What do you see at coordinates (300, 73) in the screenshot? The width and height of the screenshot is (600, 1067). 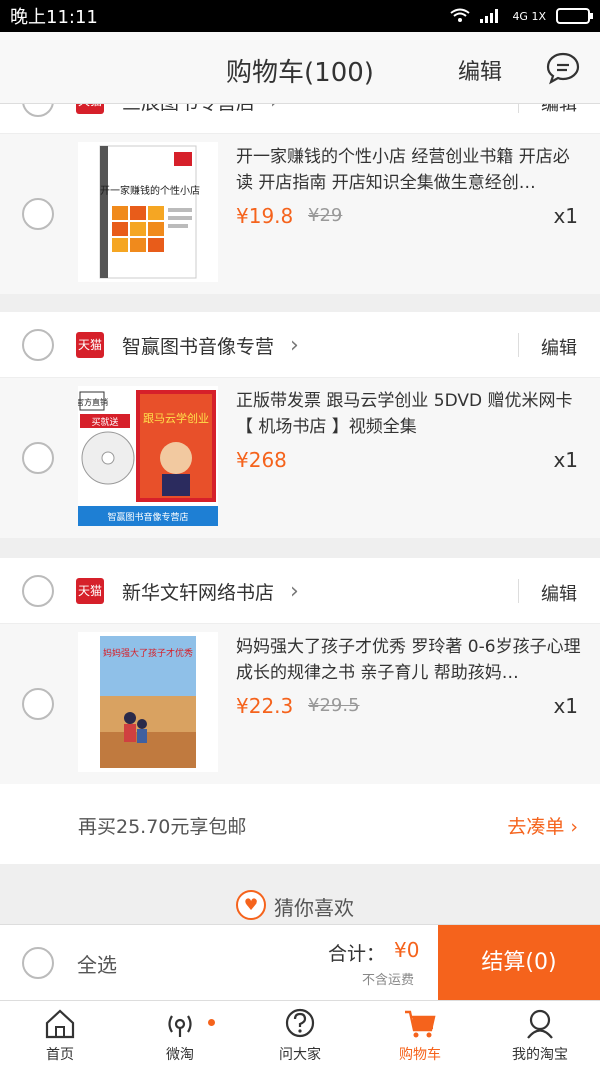 I see `page-title: 购物车(100)` at bounding box center [300, 73].